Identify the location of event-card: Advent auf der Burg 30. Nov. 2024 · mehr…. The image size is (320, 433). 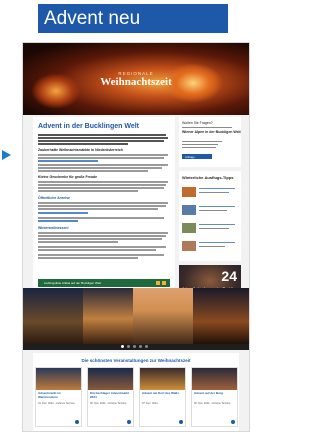
(214, 397).